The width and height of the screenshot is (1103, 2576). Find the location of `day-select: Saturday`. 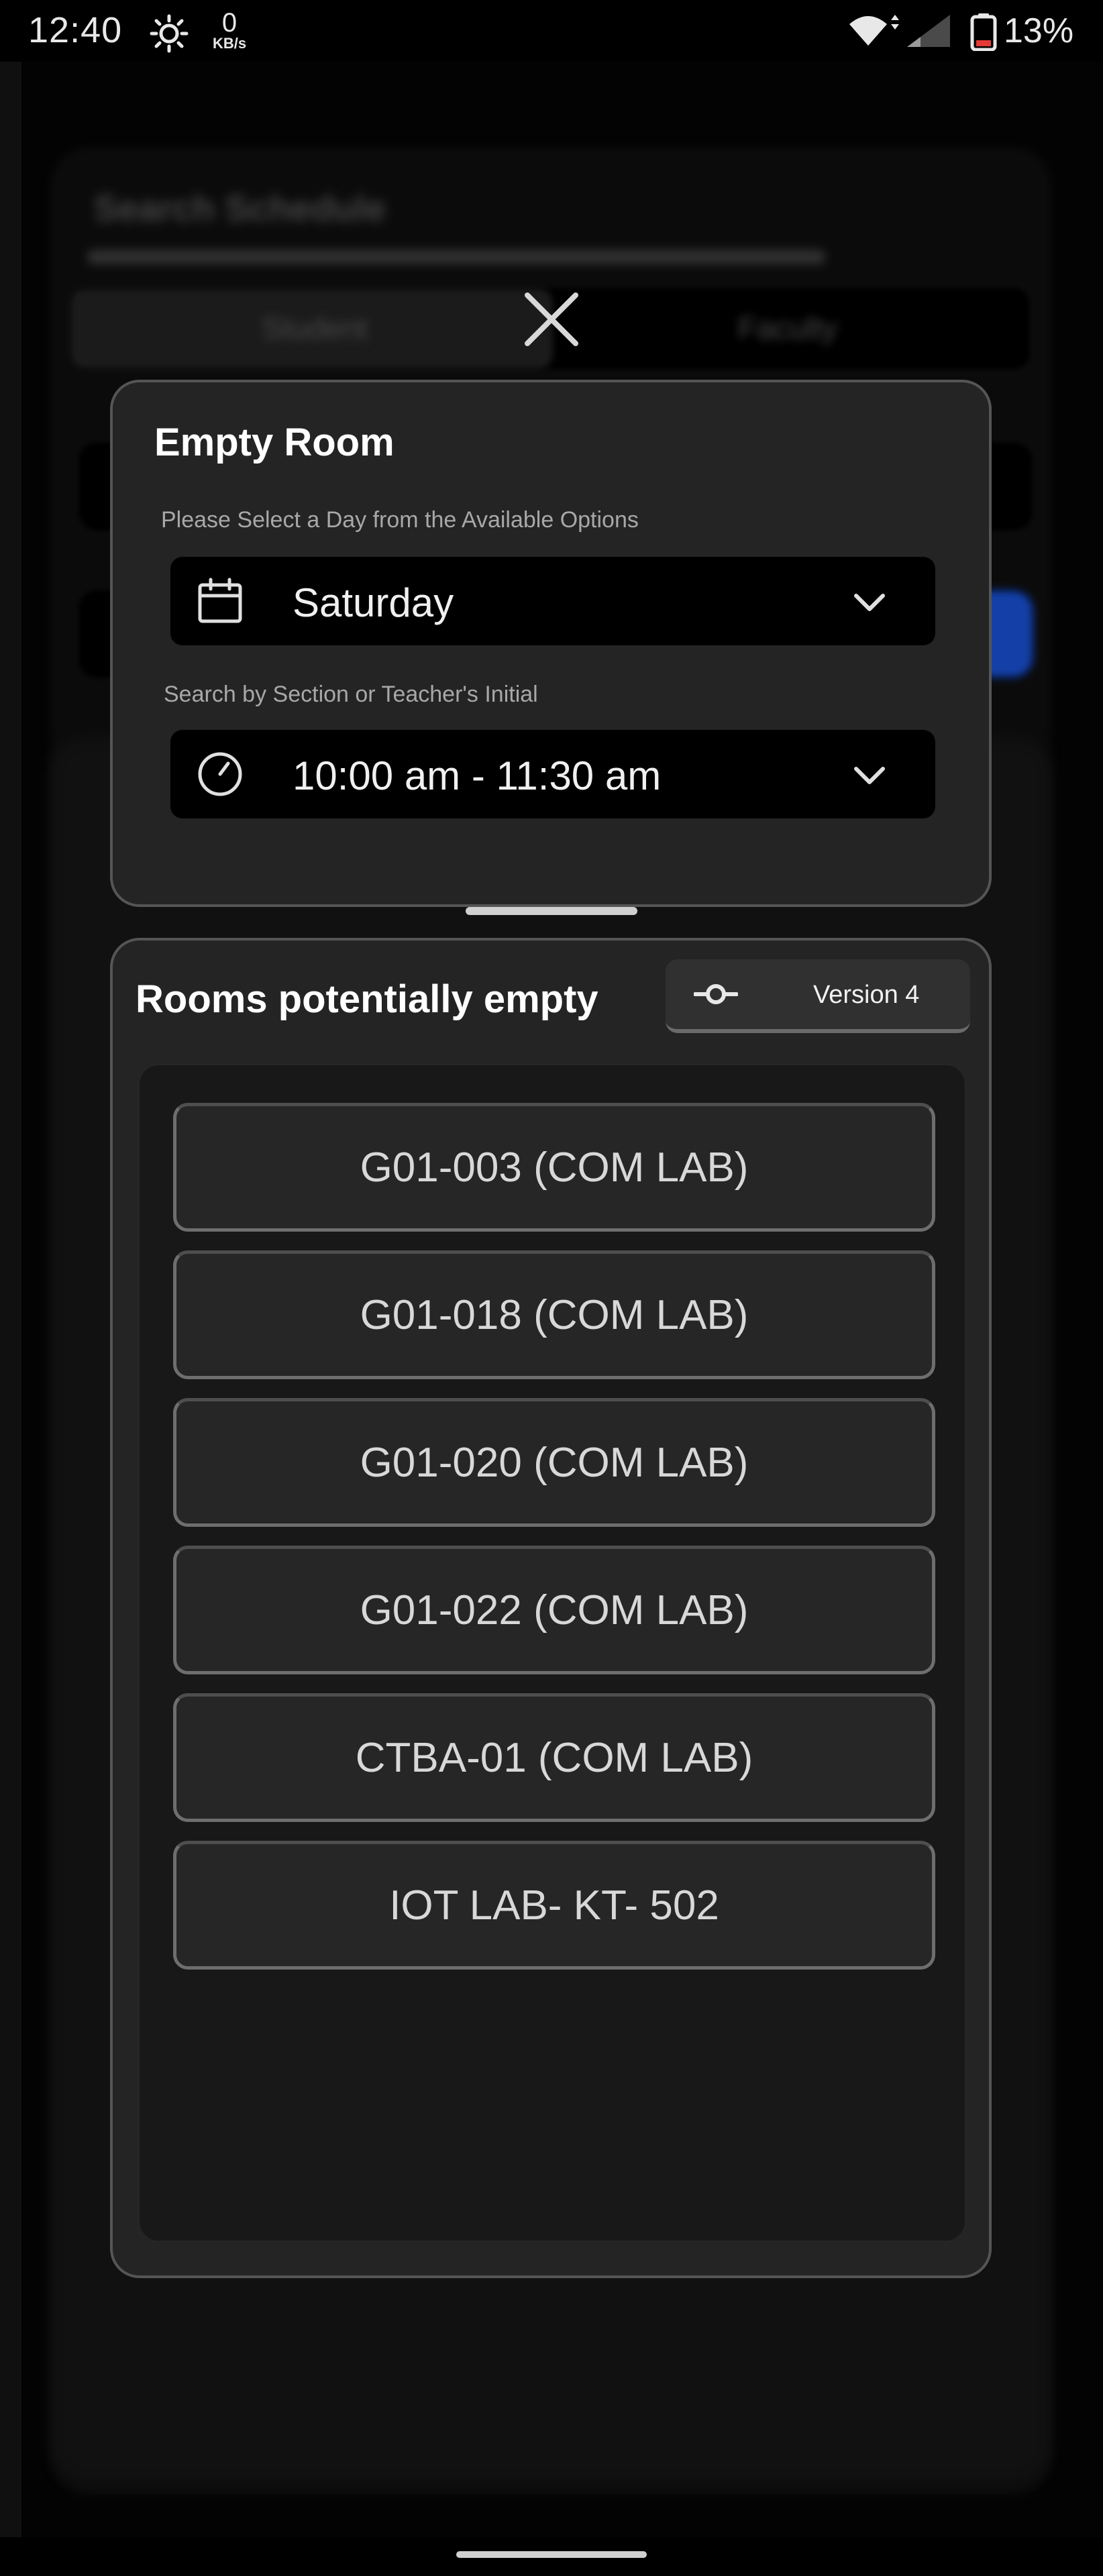

day-select: Saturday is located at coordinates (552, 601).